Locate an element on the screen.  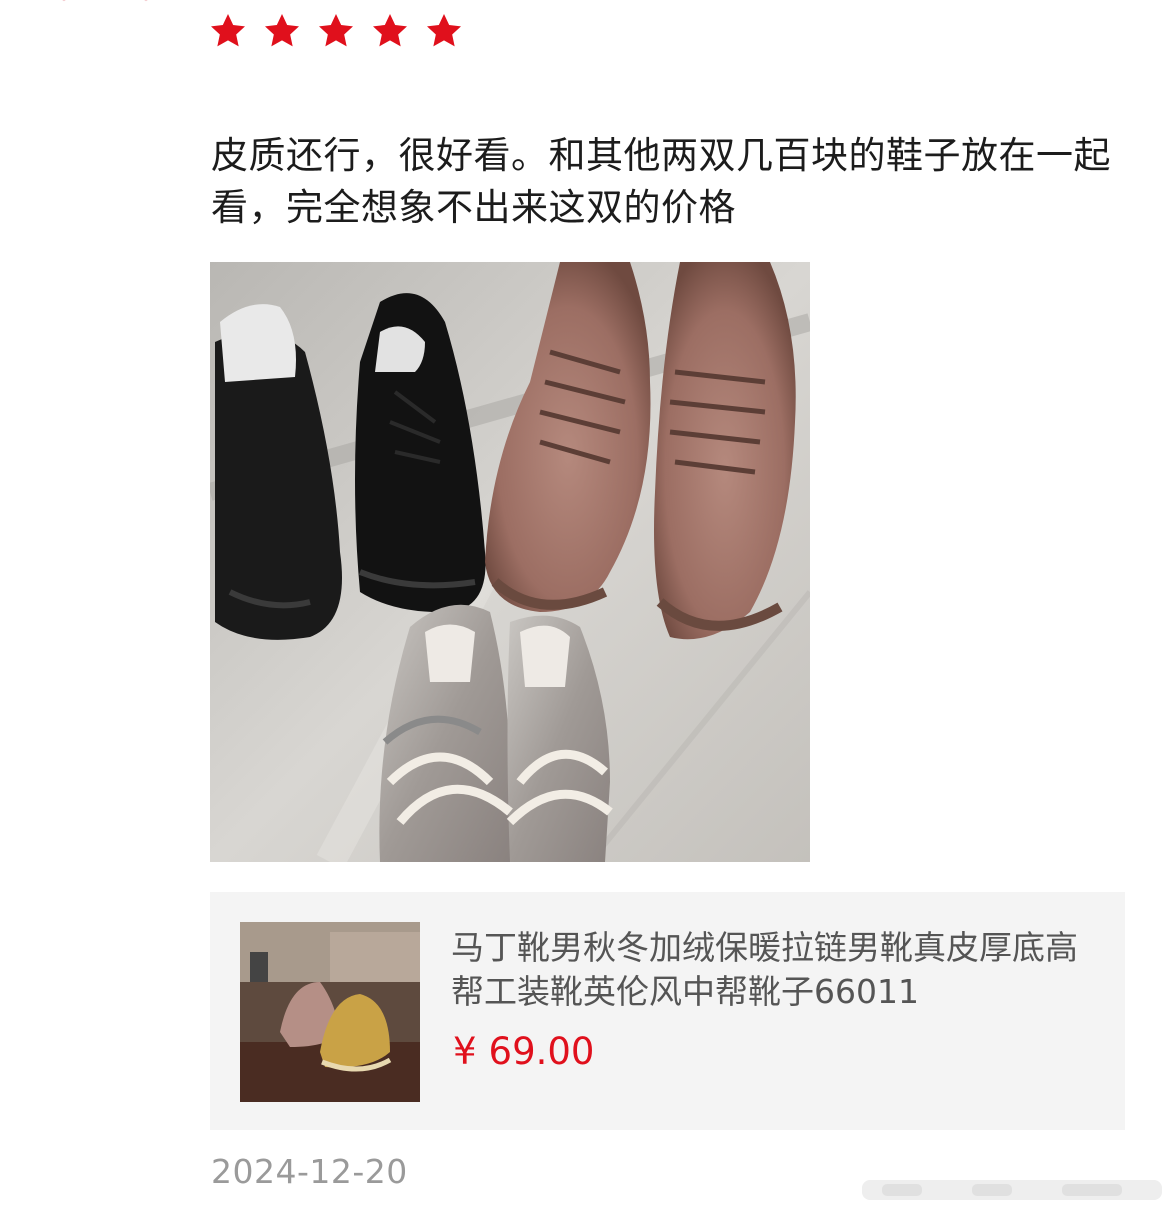
decoration-fragment is located at coordinates (105, 1).